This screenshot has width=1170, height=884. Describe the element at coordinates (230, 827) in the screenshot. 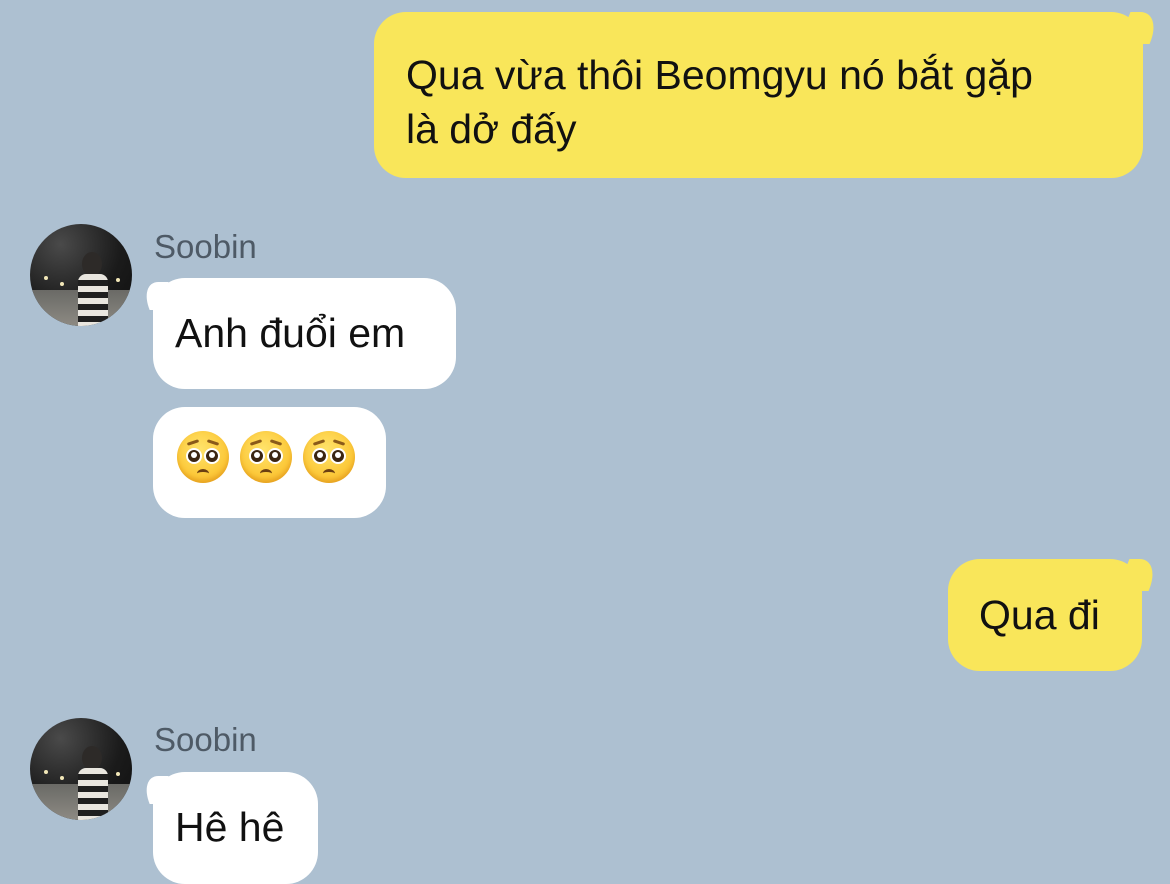

I see `message-text: Hê hê` at that location.